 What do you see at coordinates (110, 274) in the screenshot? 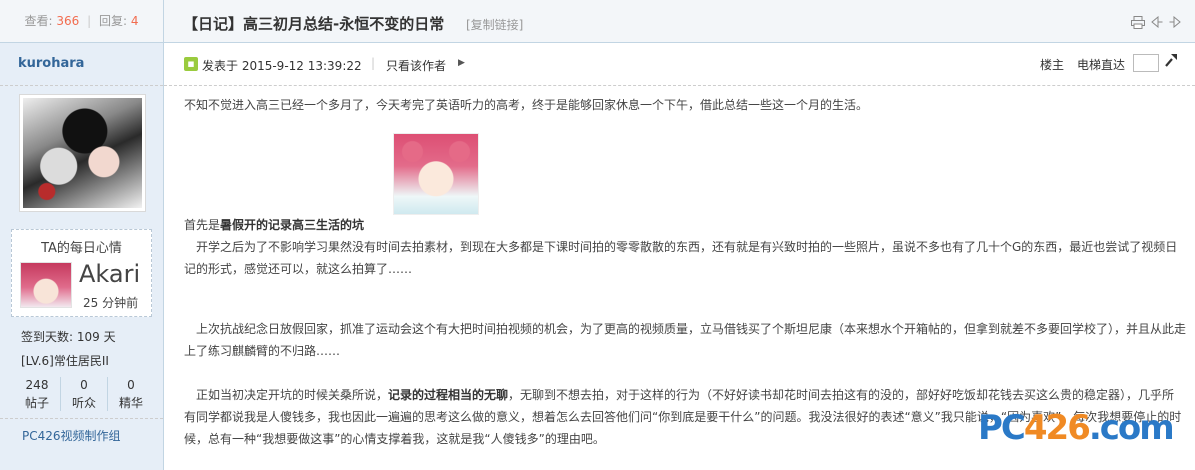
I see `mood-name: Akari` at bounding box center [110, 274].